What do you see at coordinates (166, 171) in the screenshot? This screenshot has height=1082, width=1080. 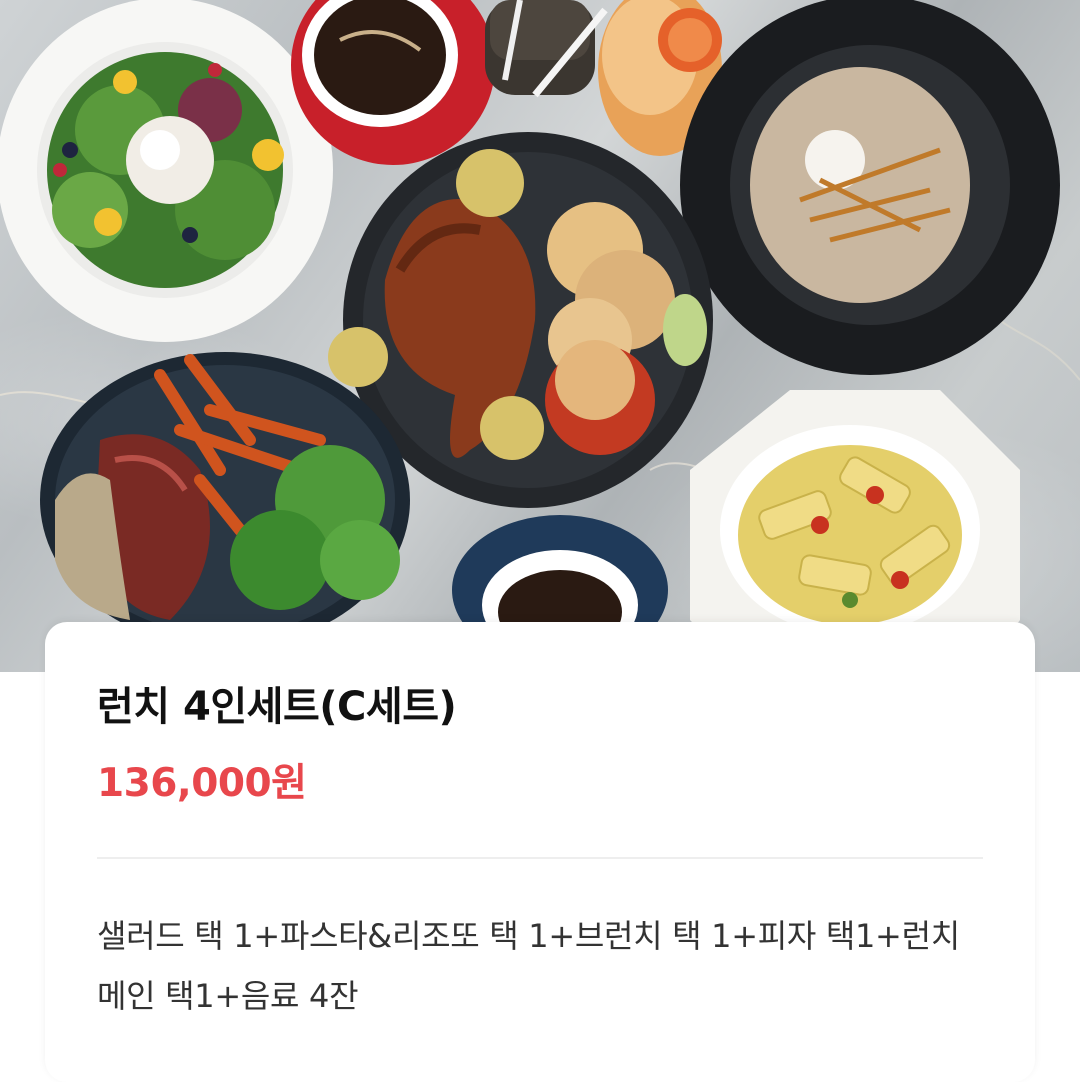 I see `salad-bowl` at bounding box center [166, 171].